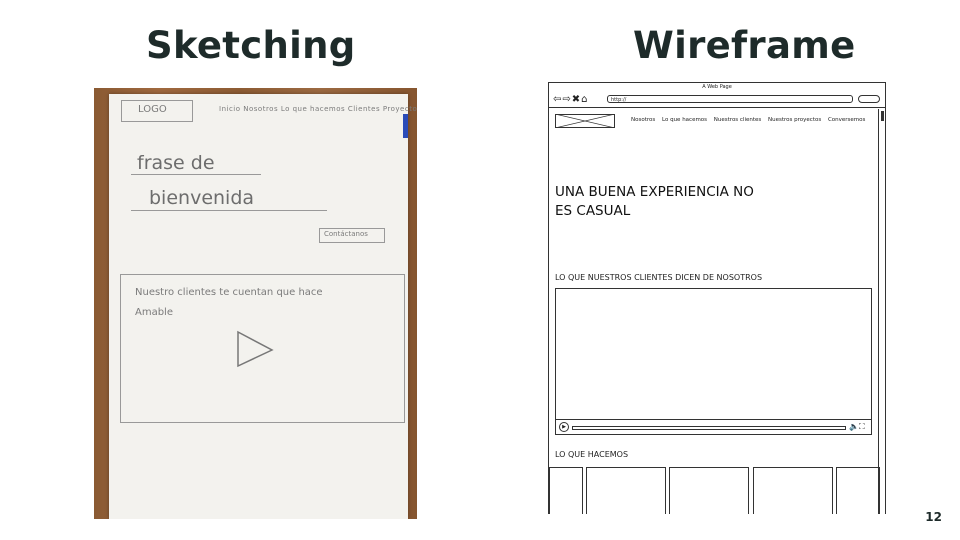 This screenshot has width=960, height=540. I want to click on sketch-play-icon, so click(255, 349).